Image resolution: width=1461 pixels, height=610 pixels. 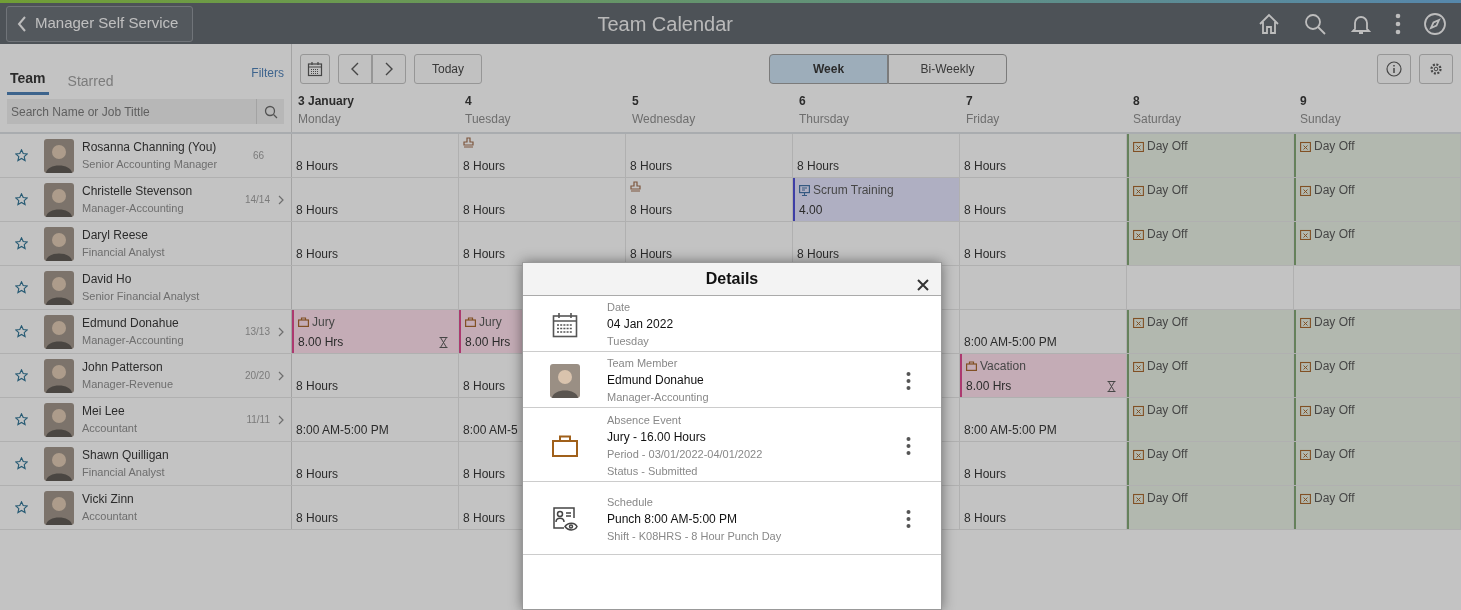 What do you see at coordinates (876, 199) in the screenshot?
I see `training-event: Scrum Training 4.00` at bounding box center [876, 199].